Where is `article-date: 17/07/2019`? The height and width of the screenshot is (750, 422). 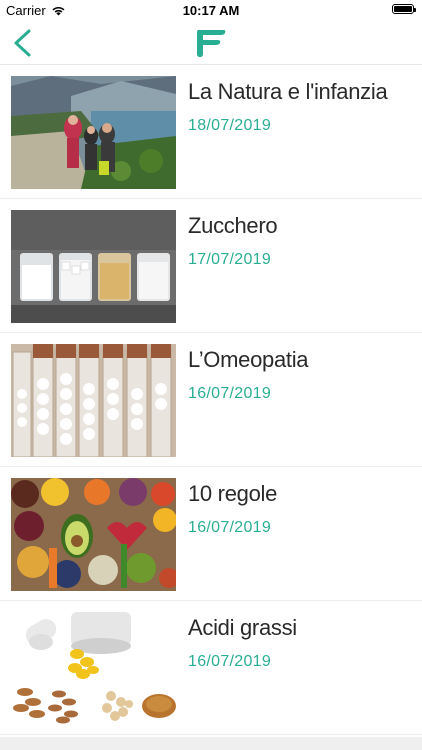 article-date: 17/07/2019 is located at coordinates (230, 259).